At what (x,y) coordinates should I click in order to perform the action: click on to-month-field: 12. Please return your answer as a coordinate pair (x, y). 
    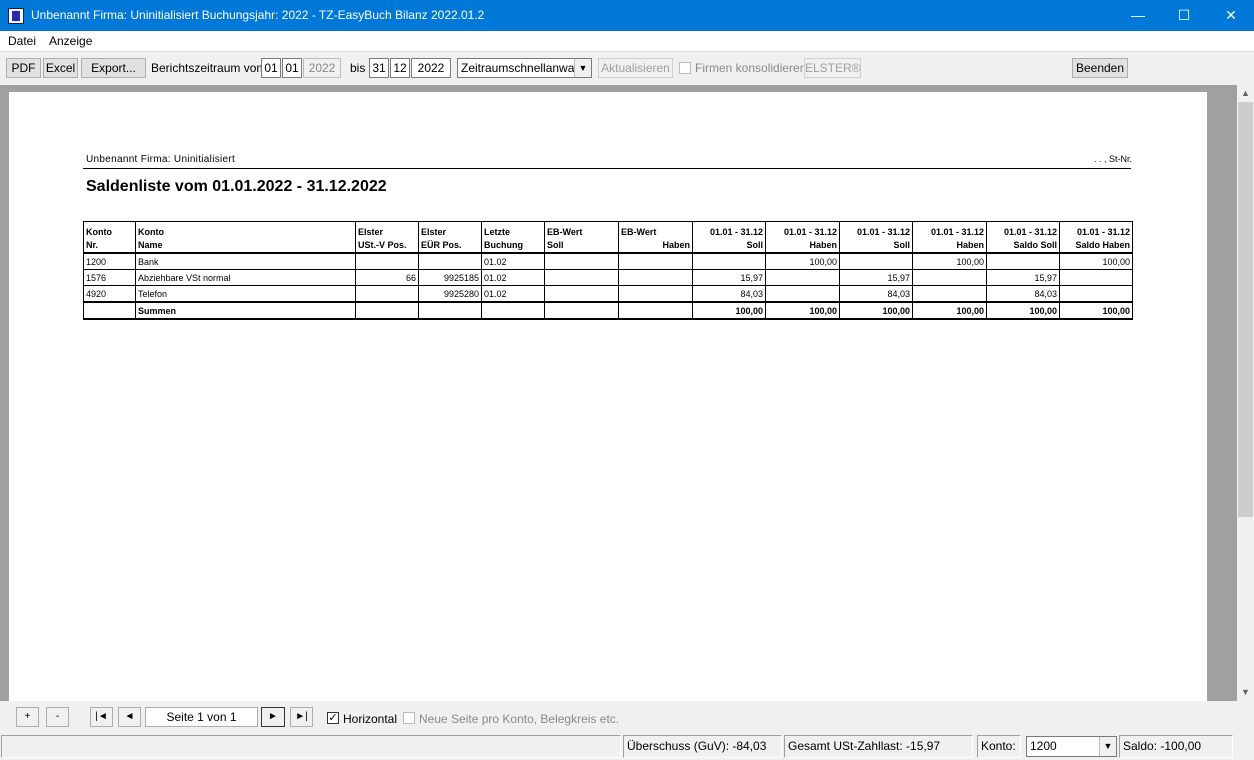
    Looking at the image, I should click on (400, 68).